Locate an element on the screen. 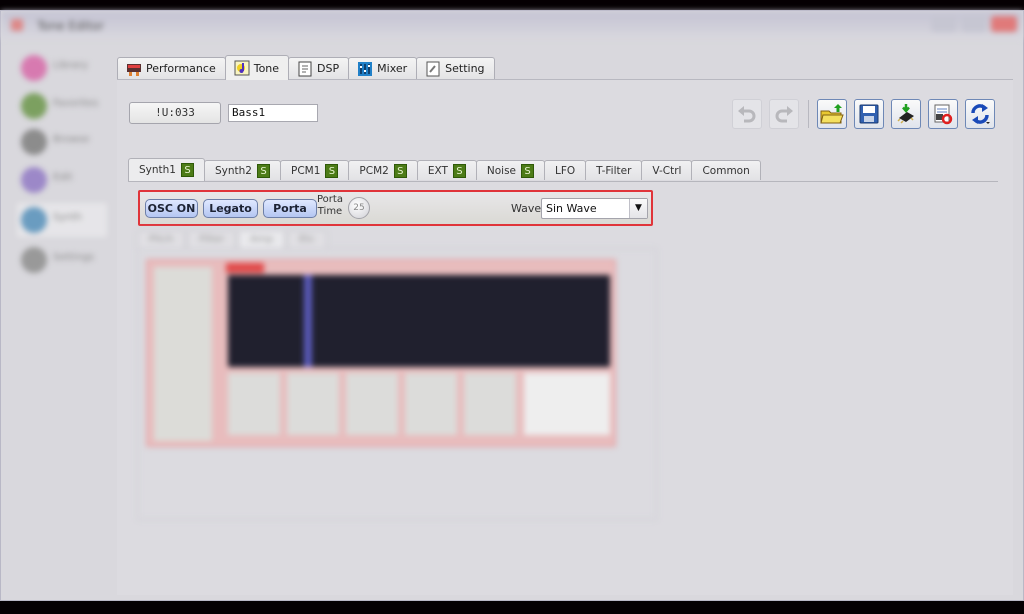 The width and height of the screenshot is (1024, 614). favorites-icon is located at coordinates (34, 106).